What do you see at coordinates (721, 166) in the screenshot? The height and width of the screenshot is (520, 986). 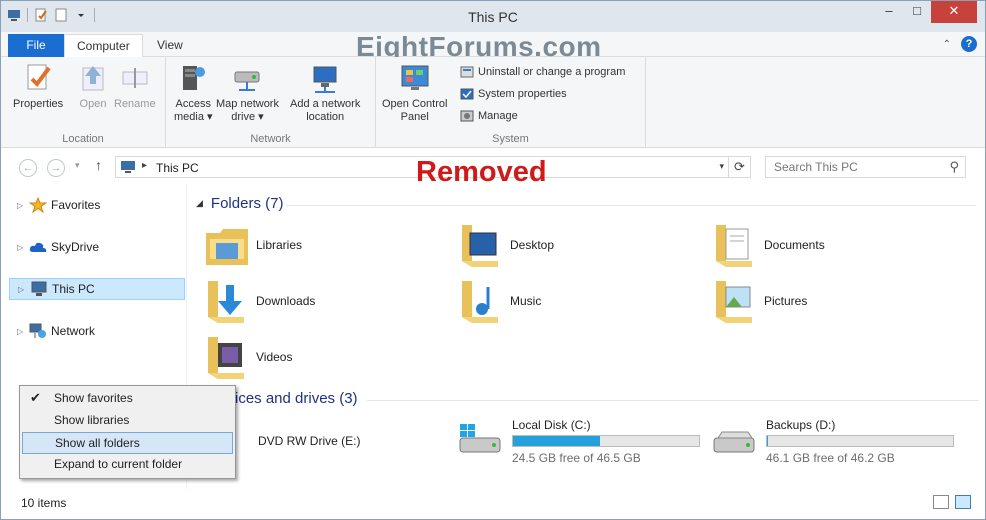 I see `chevron-down-icon: ▾` at bounding box center [721, 166].